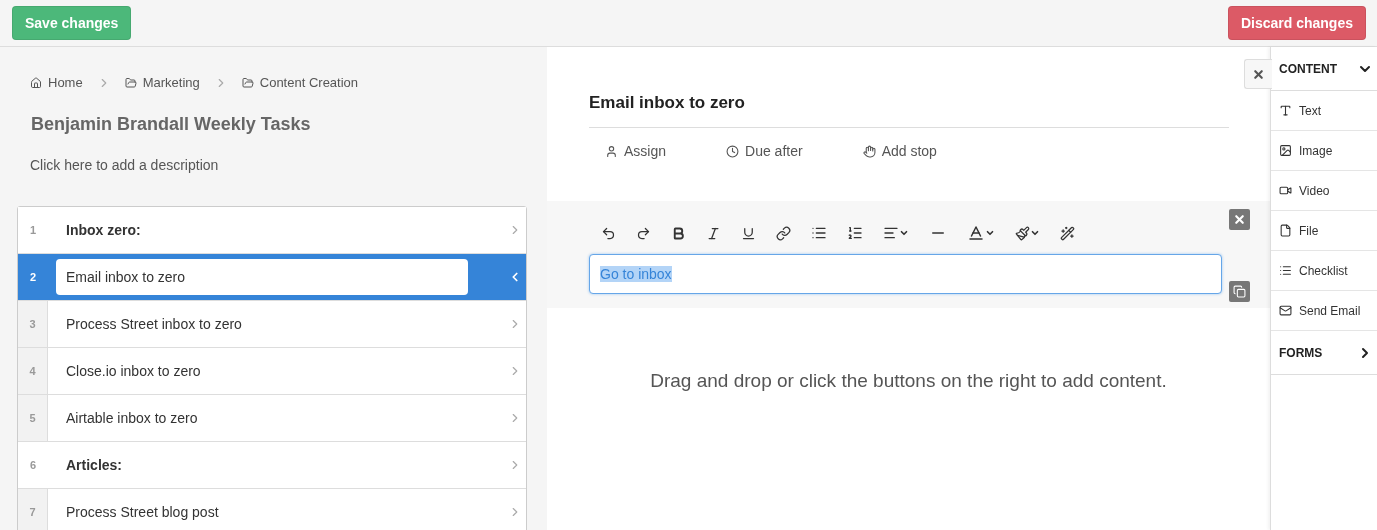 The width and height of the screenshot is (1377, 530). What do you see at coordinates (1324, 191) in the screenshot?
I see `content-item: Video` at bounding box center [1324, 191].